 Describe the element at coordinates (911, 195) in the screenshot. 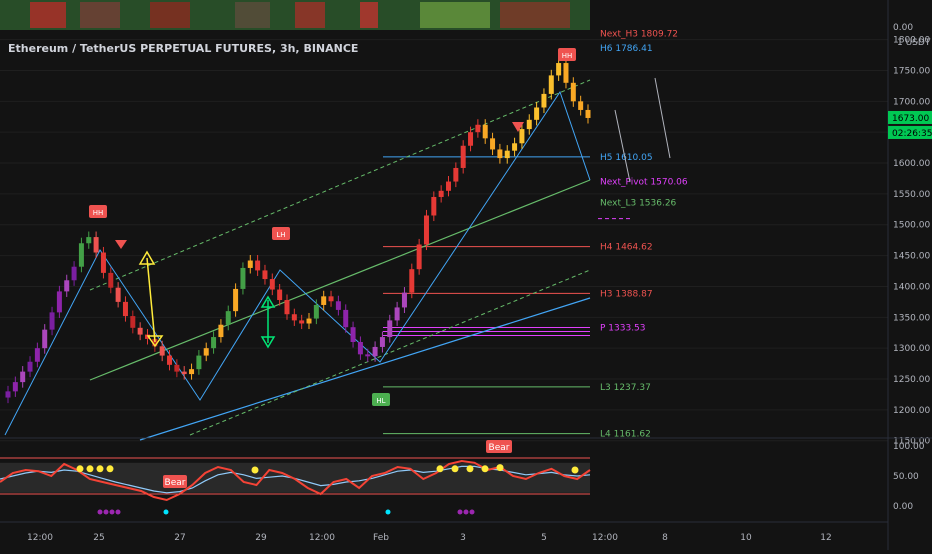

I see `price-tick-label: 1550.00` at that location.